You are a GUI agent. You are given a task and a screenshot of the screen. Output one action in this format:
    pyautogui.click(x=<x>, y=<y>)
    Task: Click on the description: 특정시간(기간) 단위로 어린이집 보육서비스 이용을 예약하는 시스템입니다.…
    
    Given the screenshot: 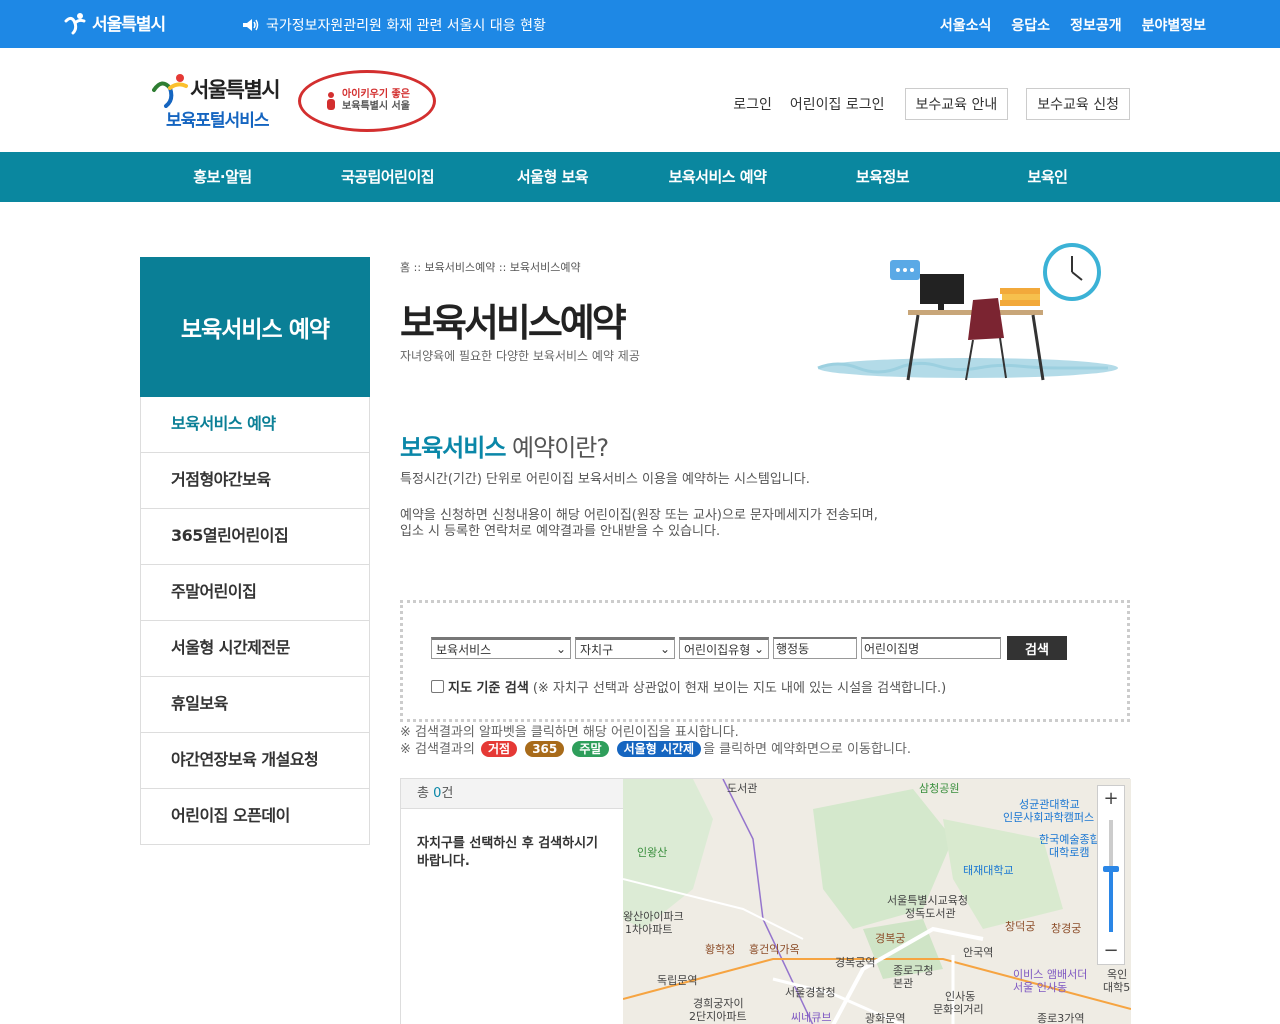 What is the action you would take?
    pyautogui.click(x=639, y=506)
    